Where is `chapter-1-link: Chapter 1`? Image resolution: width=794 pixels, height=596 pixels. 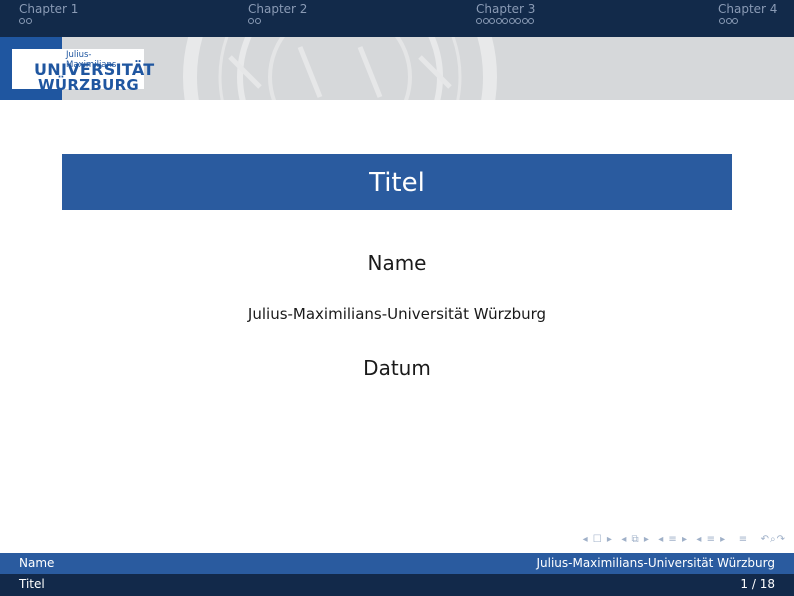
chapter-1-link: Chapter 1 is located at coordinates (48, 9).